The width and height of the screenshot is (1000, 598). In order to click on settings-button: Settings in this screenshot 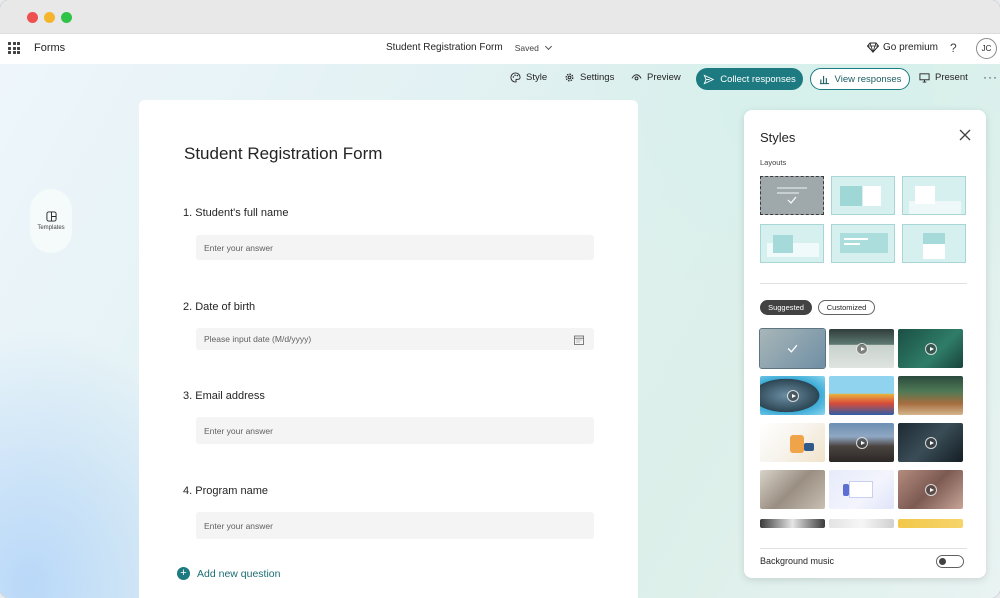, I will do `click(589, 77)`.